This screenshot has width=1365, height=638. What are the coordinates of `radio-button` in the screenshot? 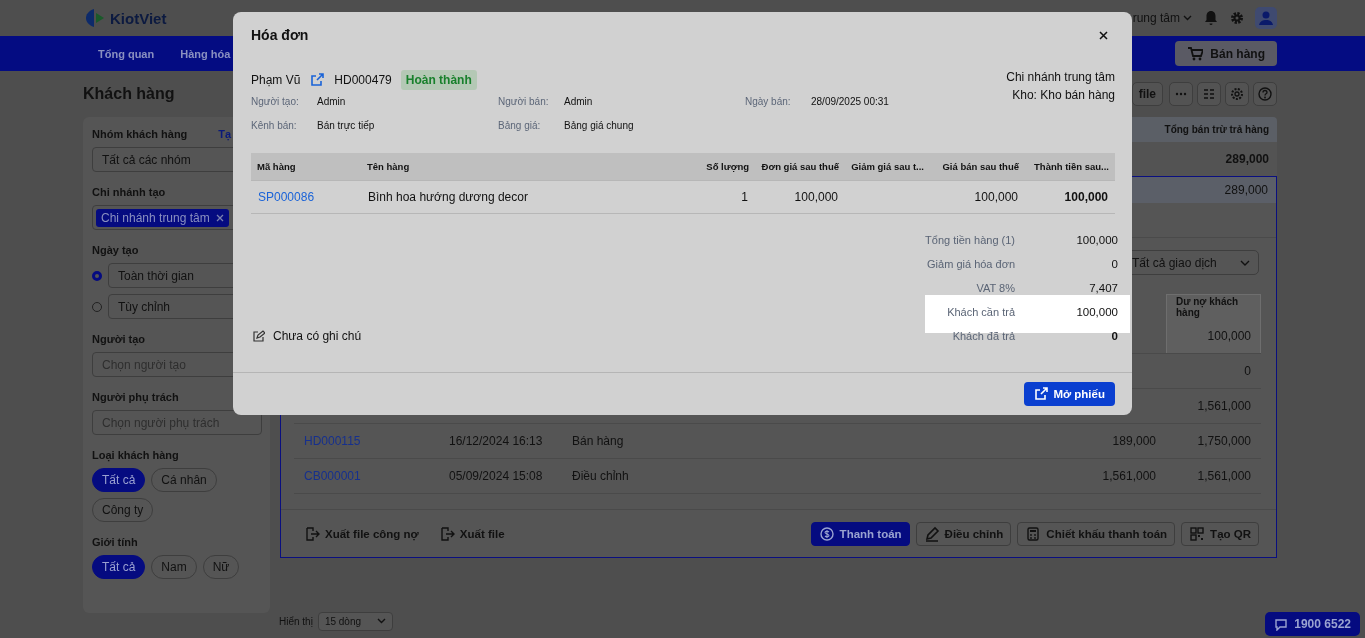 It's located at (97, 275).